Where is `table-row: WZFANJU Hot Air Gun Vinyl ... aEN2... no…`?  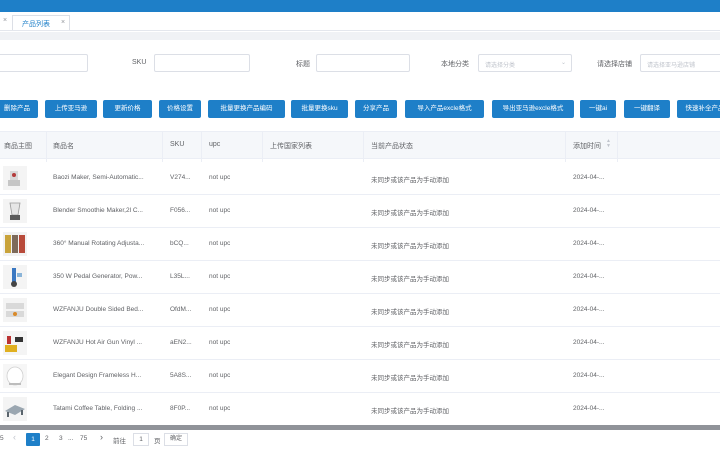 table-row: WZFANJU Hot Air Gun Vinyl ... aEN2... no… is located at coordinates (360, 343).